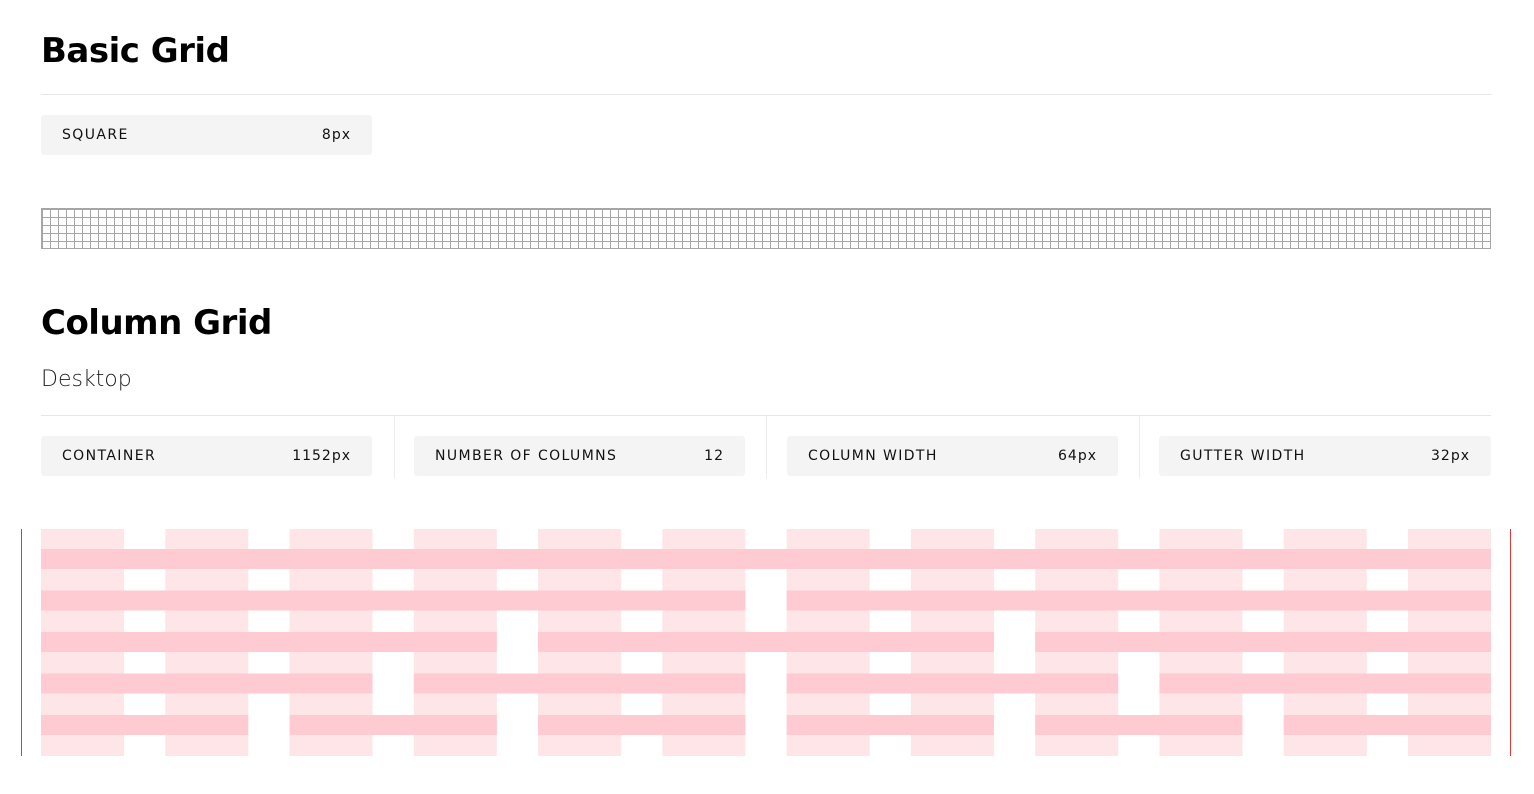  What do you see at coordinates (109, 456) in the screenshot?
I see `spec-label: CONTAINER` at bounding box center [109, 456].